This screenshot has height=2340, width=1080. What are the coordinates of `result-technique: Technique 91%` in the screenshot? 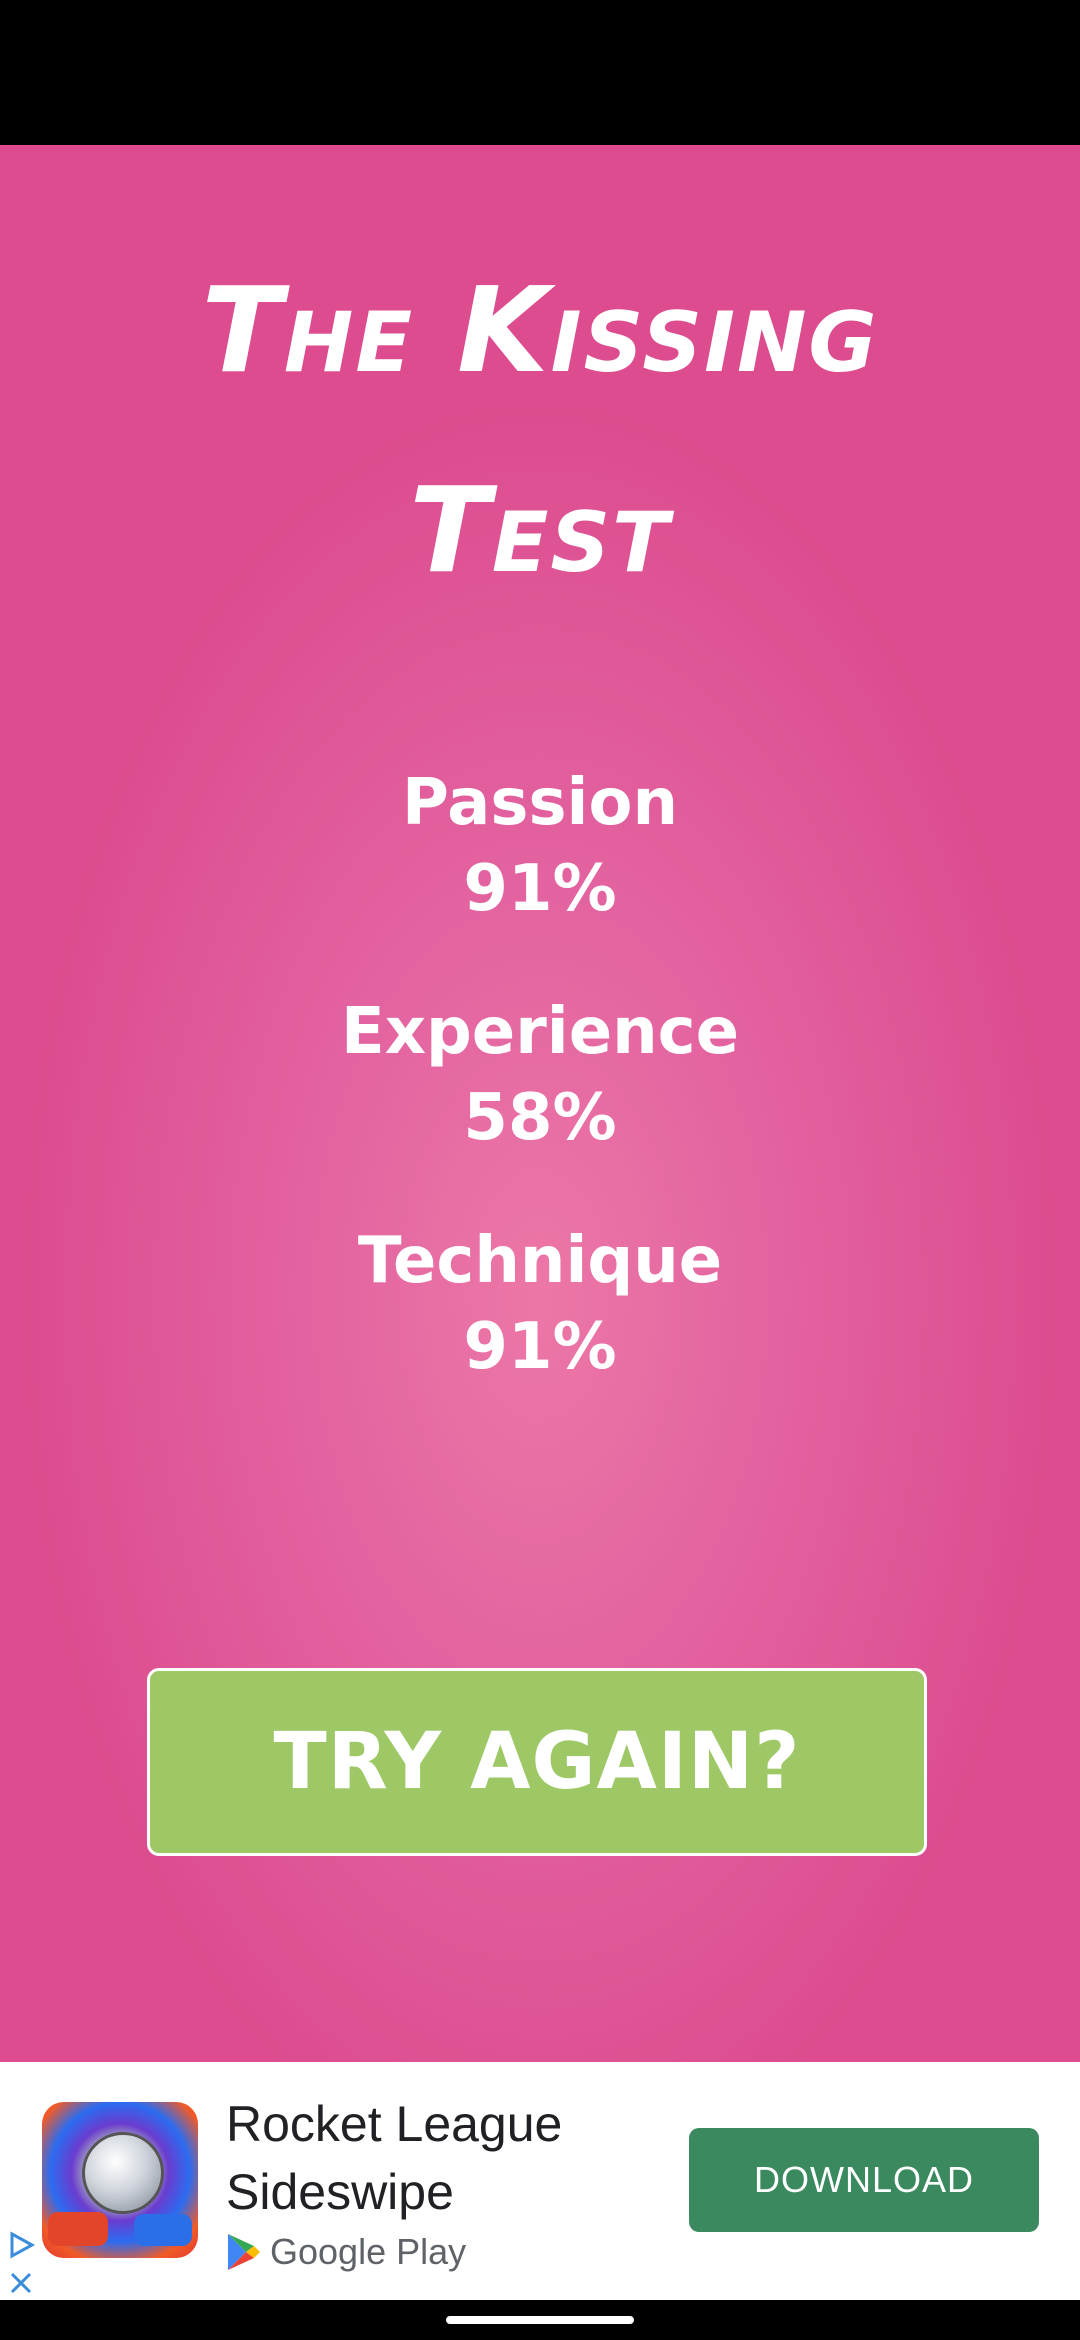 It's located at (540, 1332).